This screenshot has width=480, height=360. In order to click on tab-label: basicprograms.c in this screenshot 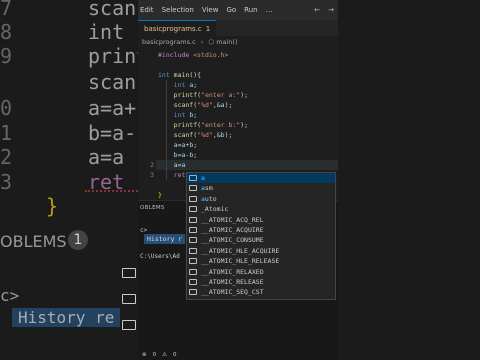, I will do `click(173, 29)`.